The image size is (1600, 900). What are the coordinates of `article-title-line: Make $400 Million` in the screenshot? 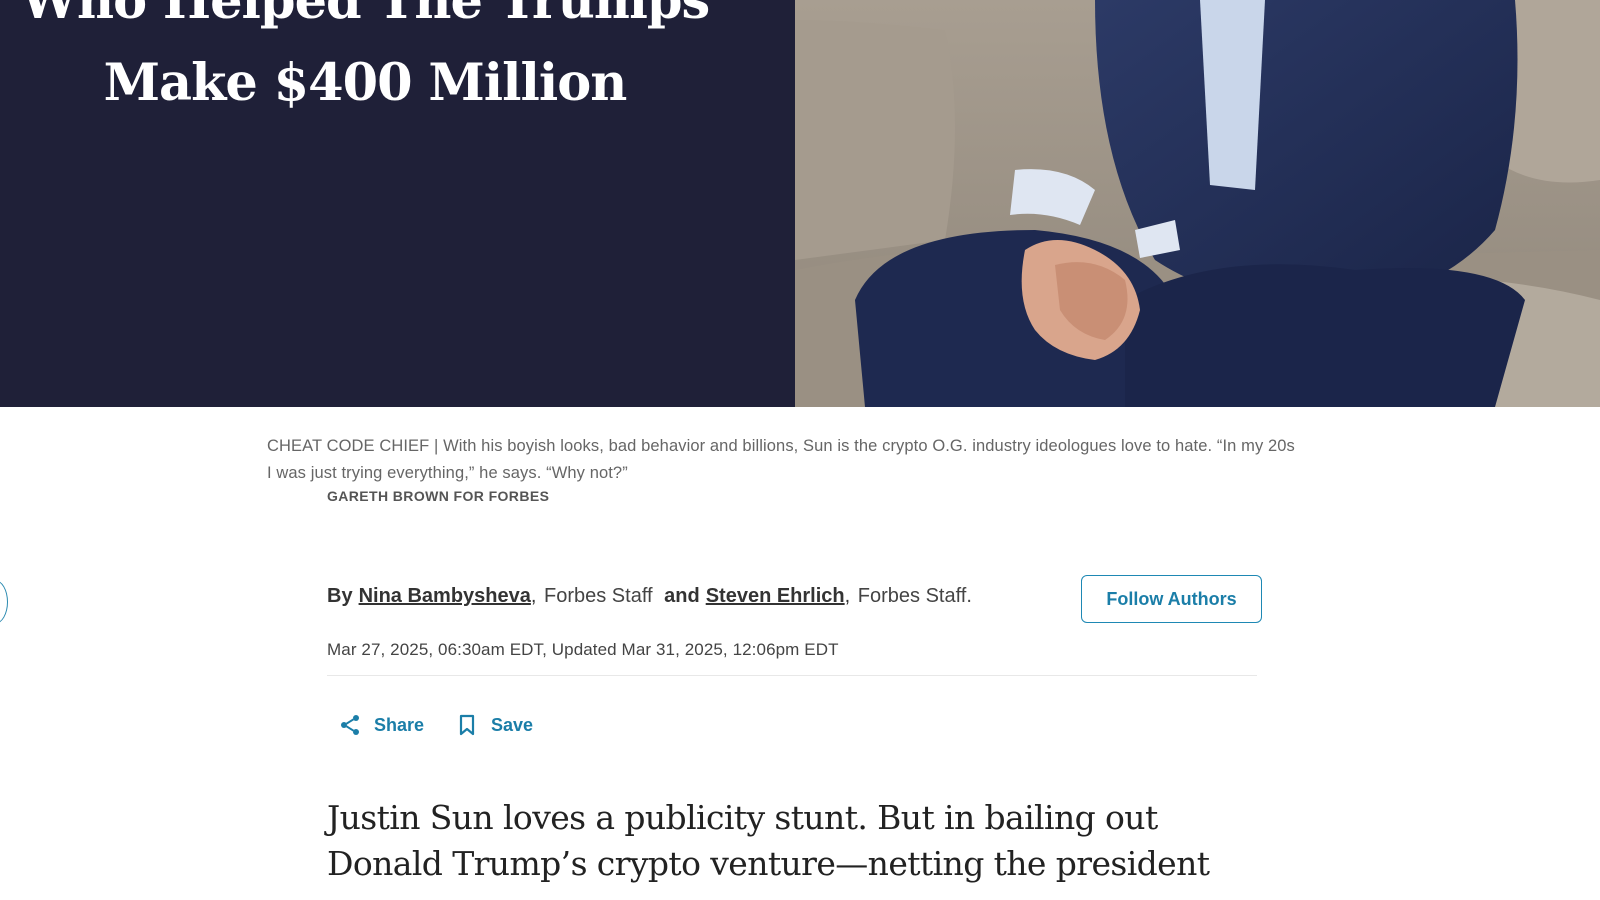 It's located at (365, 83).